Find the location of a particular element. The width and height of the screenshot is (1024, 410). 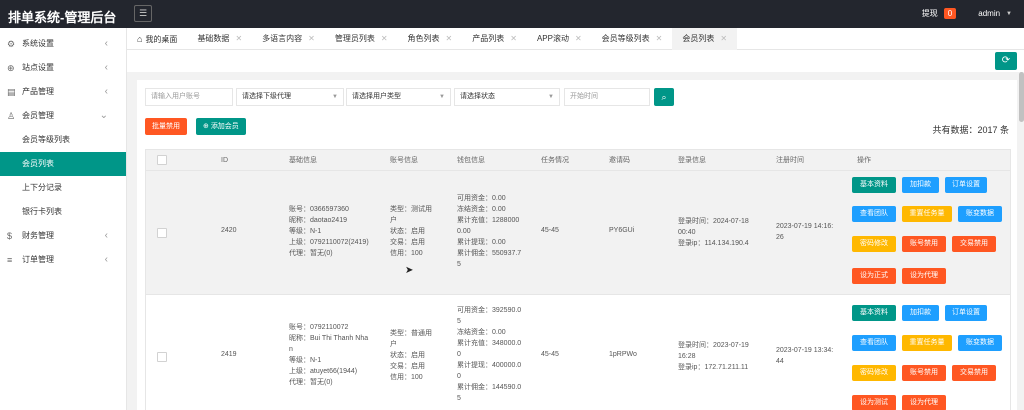

chevron-down-icon: ⌄ is located at coordinates (103, 115).